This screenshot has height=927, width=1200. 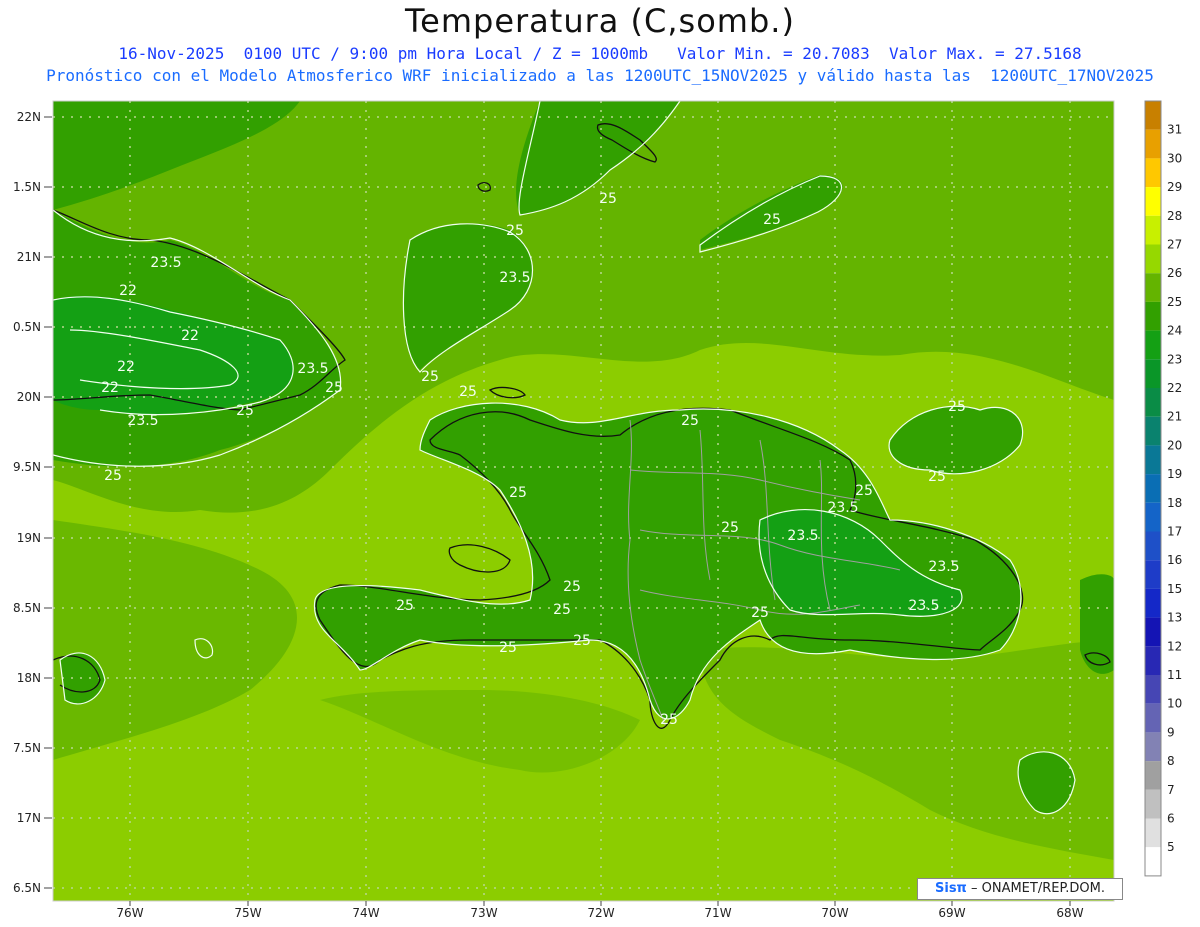 I want to click on lat-label: 7.5N, so click(x=27, y=748).